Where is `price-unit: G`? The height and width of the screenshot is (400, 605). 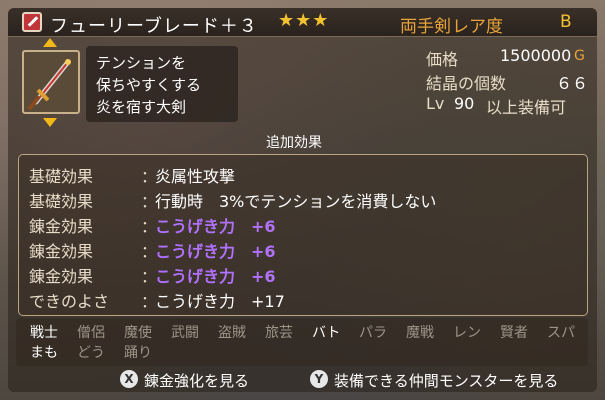
price-unit: G is located at coordinates (579, 56).